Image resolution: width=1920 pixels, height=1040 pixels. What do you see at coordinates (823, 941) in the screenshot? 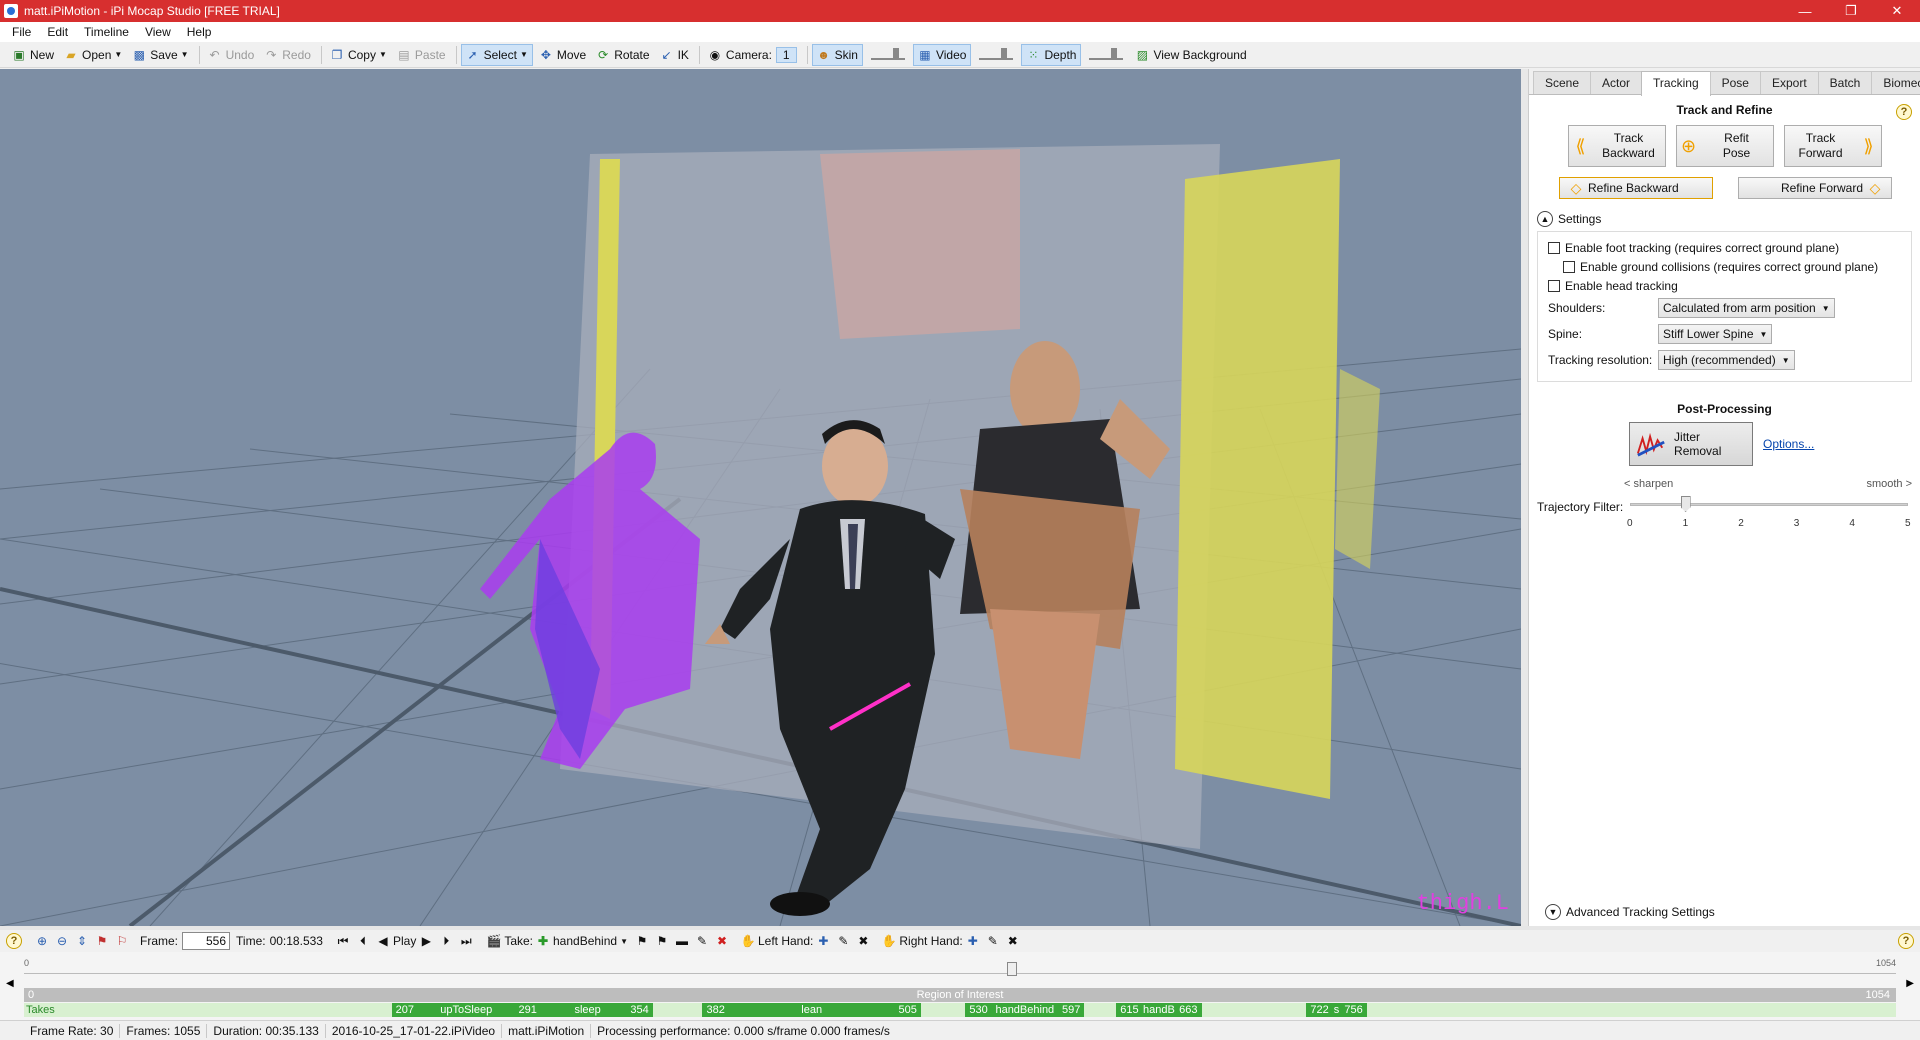
I see `left-hand-add-icon: ✚` at bounding box center [823, 941].